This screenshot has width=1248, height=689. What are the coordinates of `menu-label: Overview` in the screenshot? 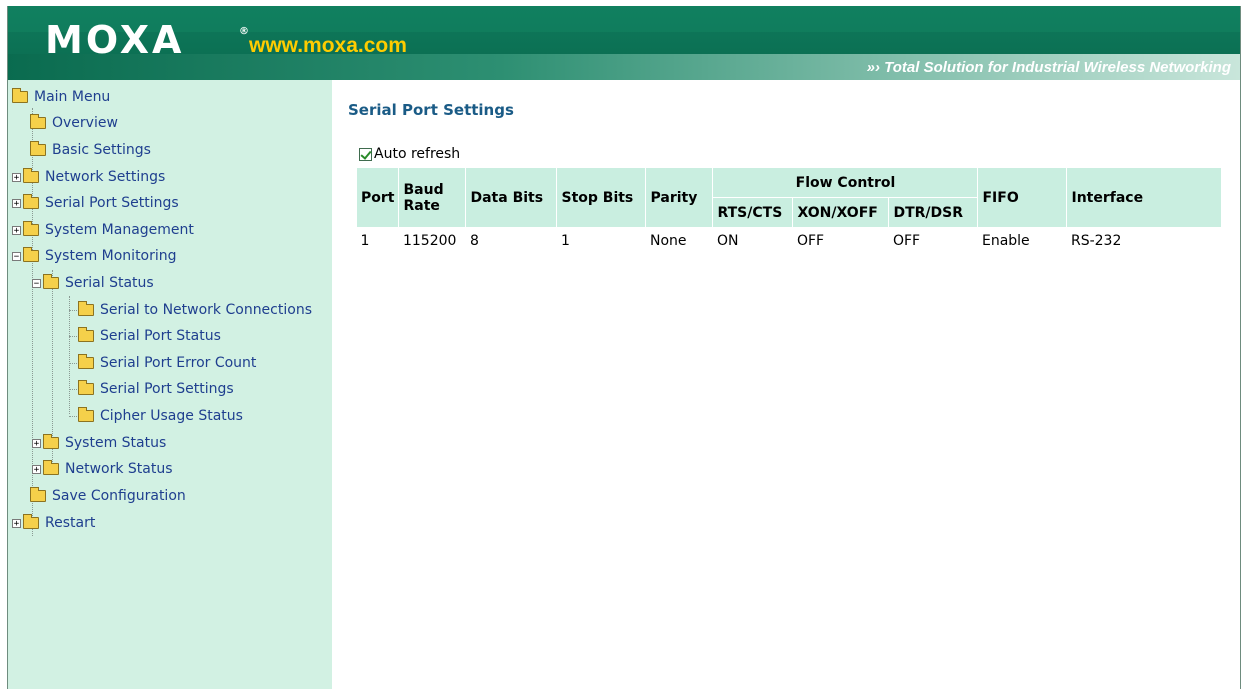 It's located at (85, 123).